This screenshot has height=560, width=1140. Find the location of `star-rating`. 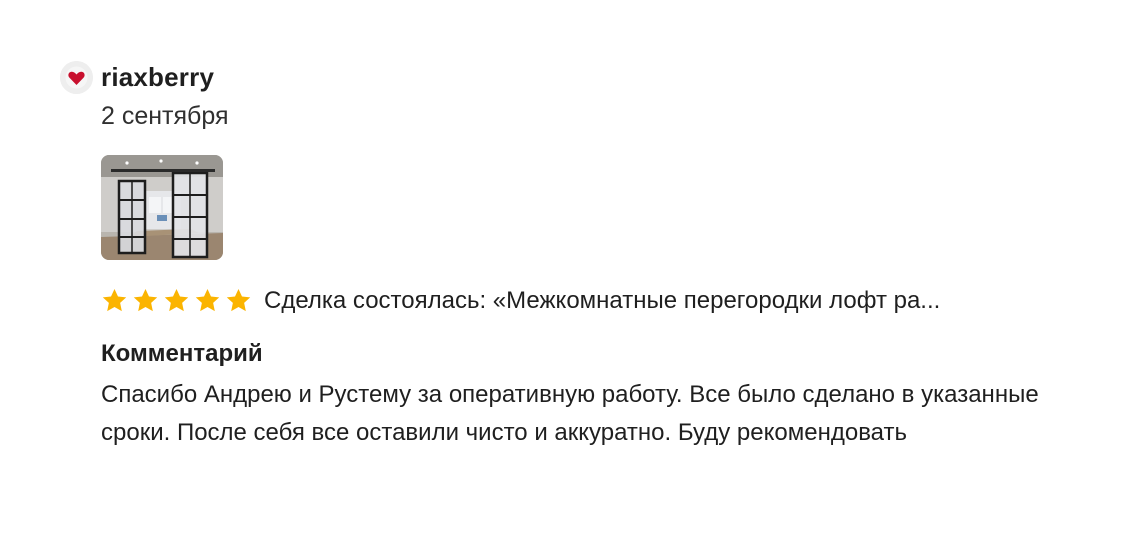

star-rating is located at coordinates (176, 301).